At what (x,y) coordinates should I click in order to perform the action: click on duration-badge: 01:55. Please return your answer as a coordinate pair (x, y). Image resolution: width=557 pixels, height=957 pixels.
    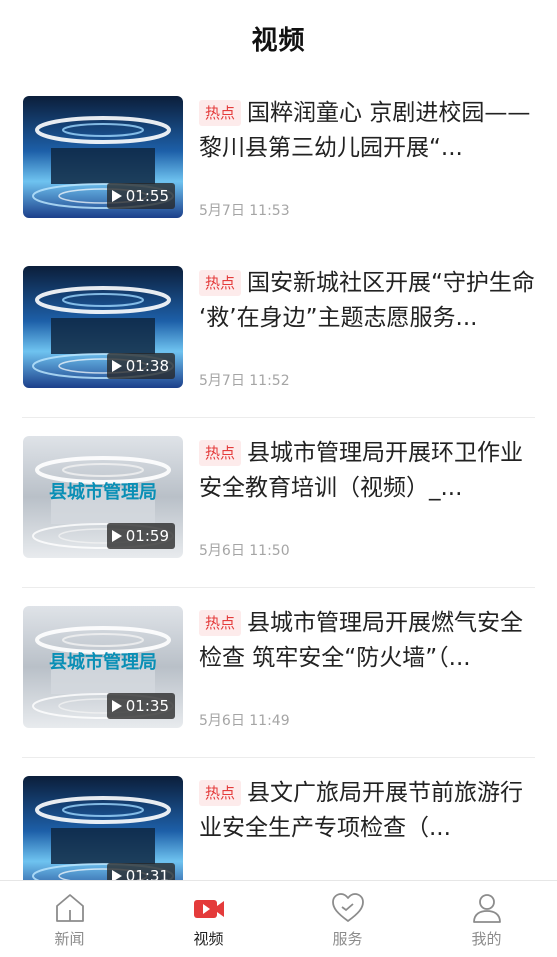
    Looking at the image, I should click on (140, 196).